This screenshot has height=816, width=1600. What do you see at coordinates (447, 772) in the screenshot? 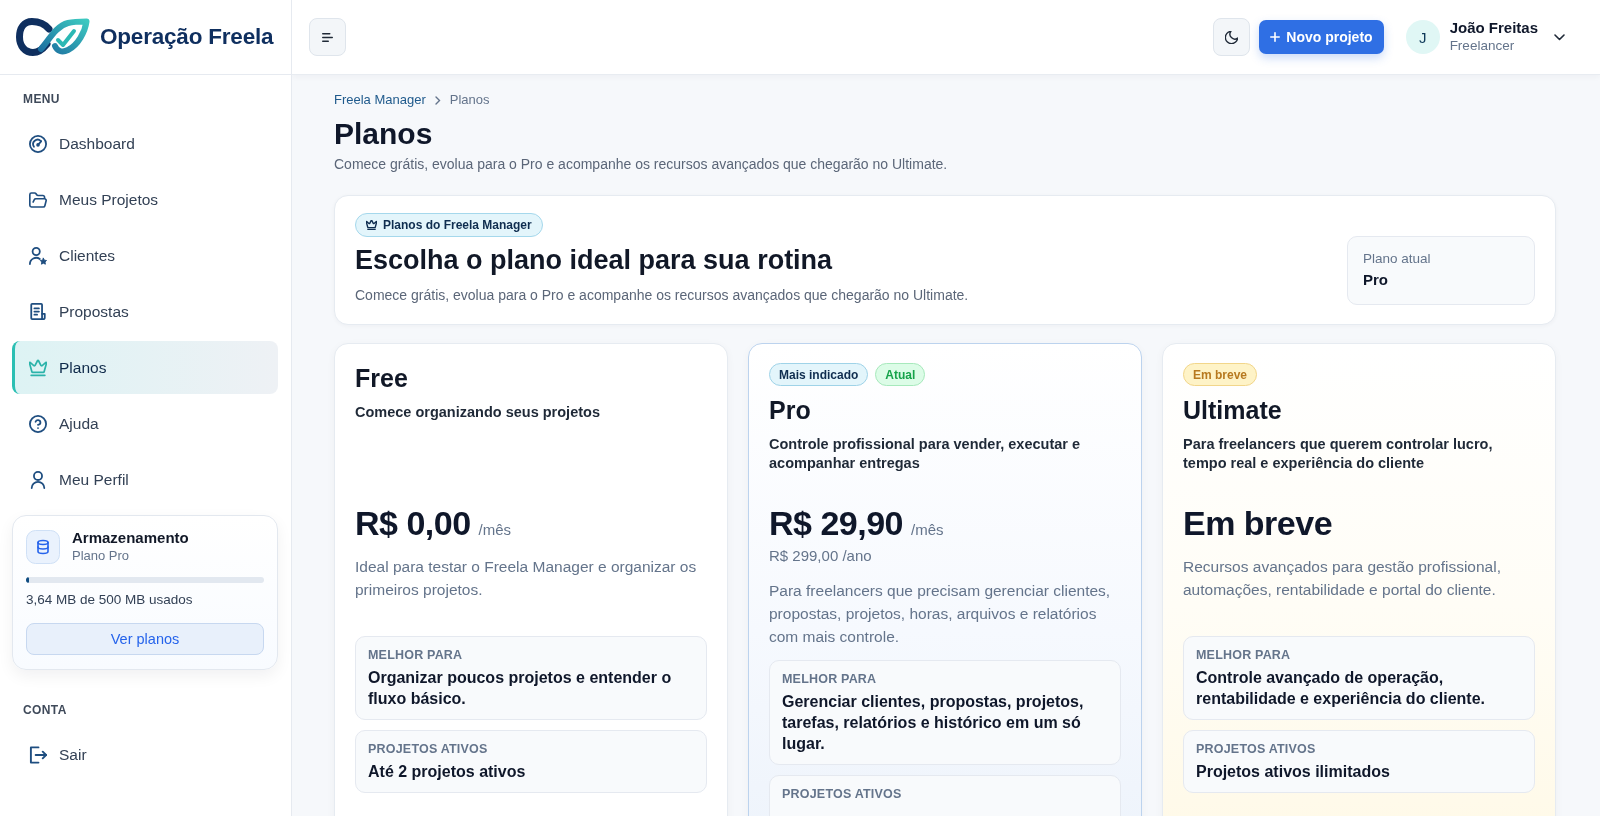
I see `feature-value: Até 2 projetos ativos` at bounding box center [447, 772].